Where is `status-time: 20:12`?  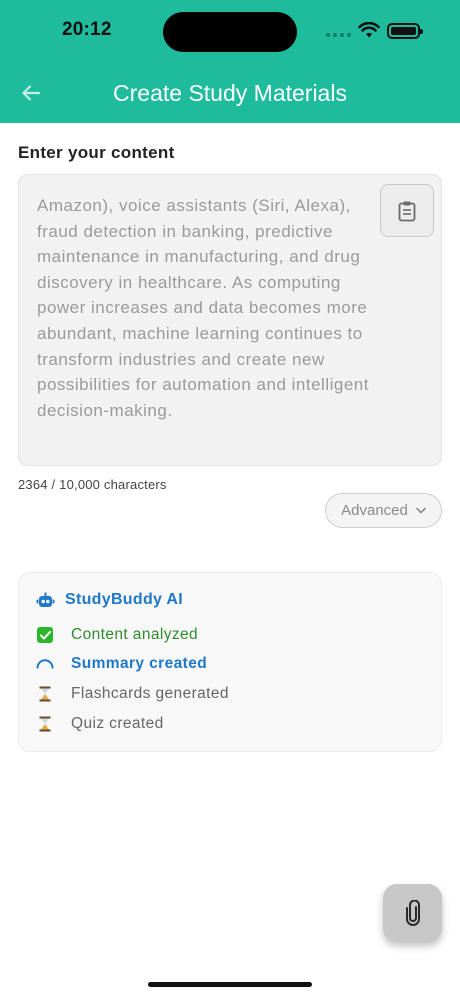
status-time: 20:12 is located at coordinates (87, 29).